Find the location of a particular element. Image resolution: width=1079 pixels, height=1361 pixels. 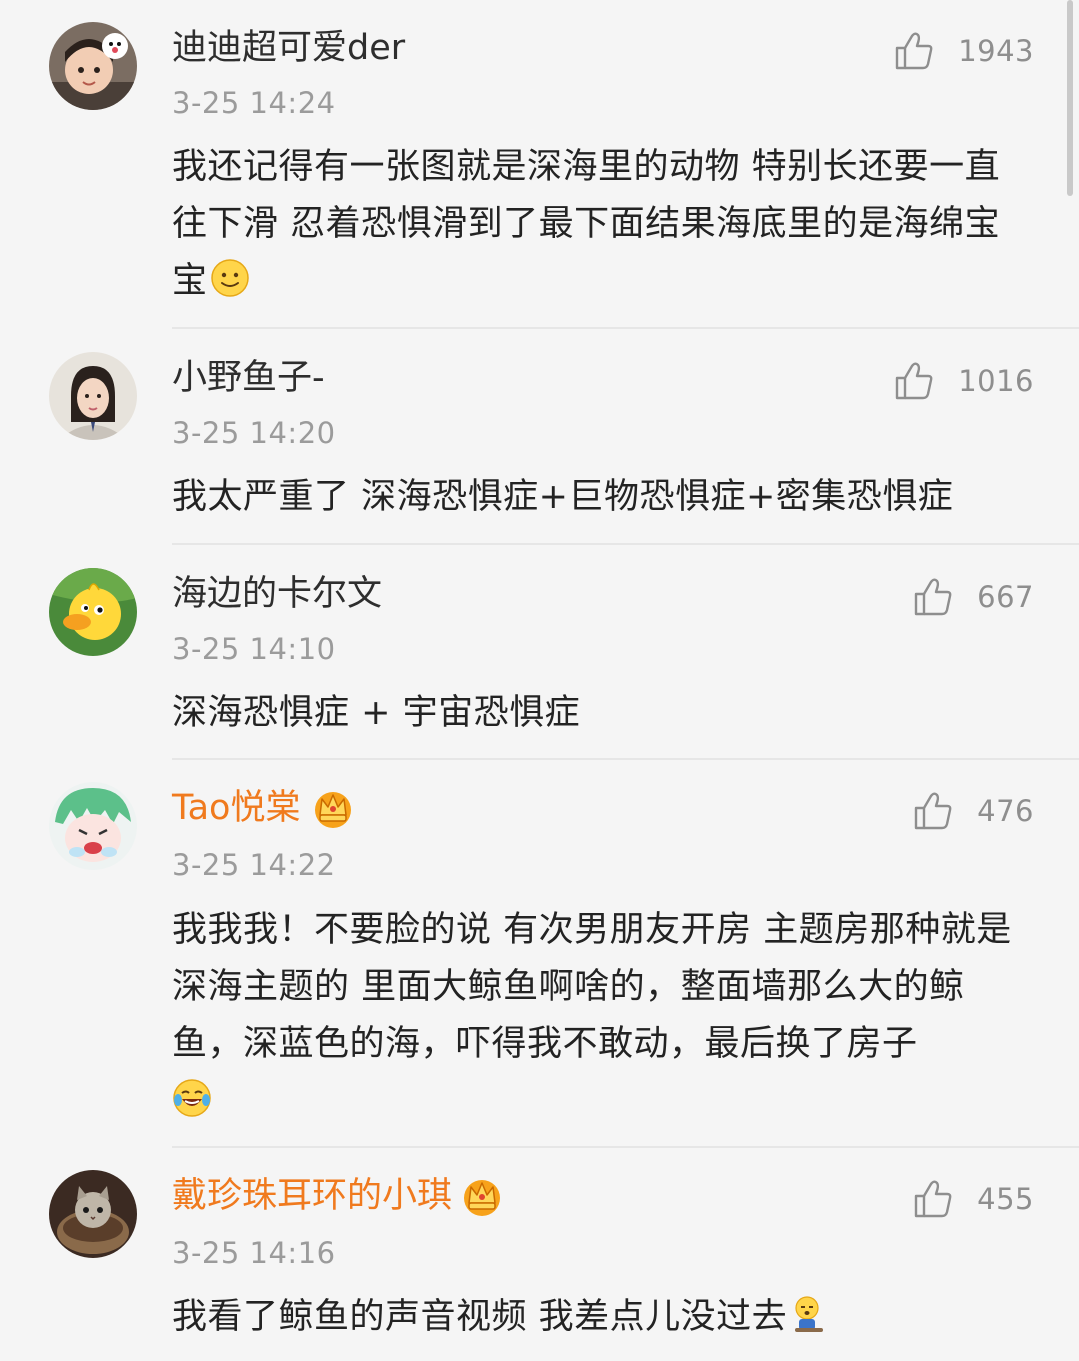

like-button: 1943 is located at coordinates (963, 51).